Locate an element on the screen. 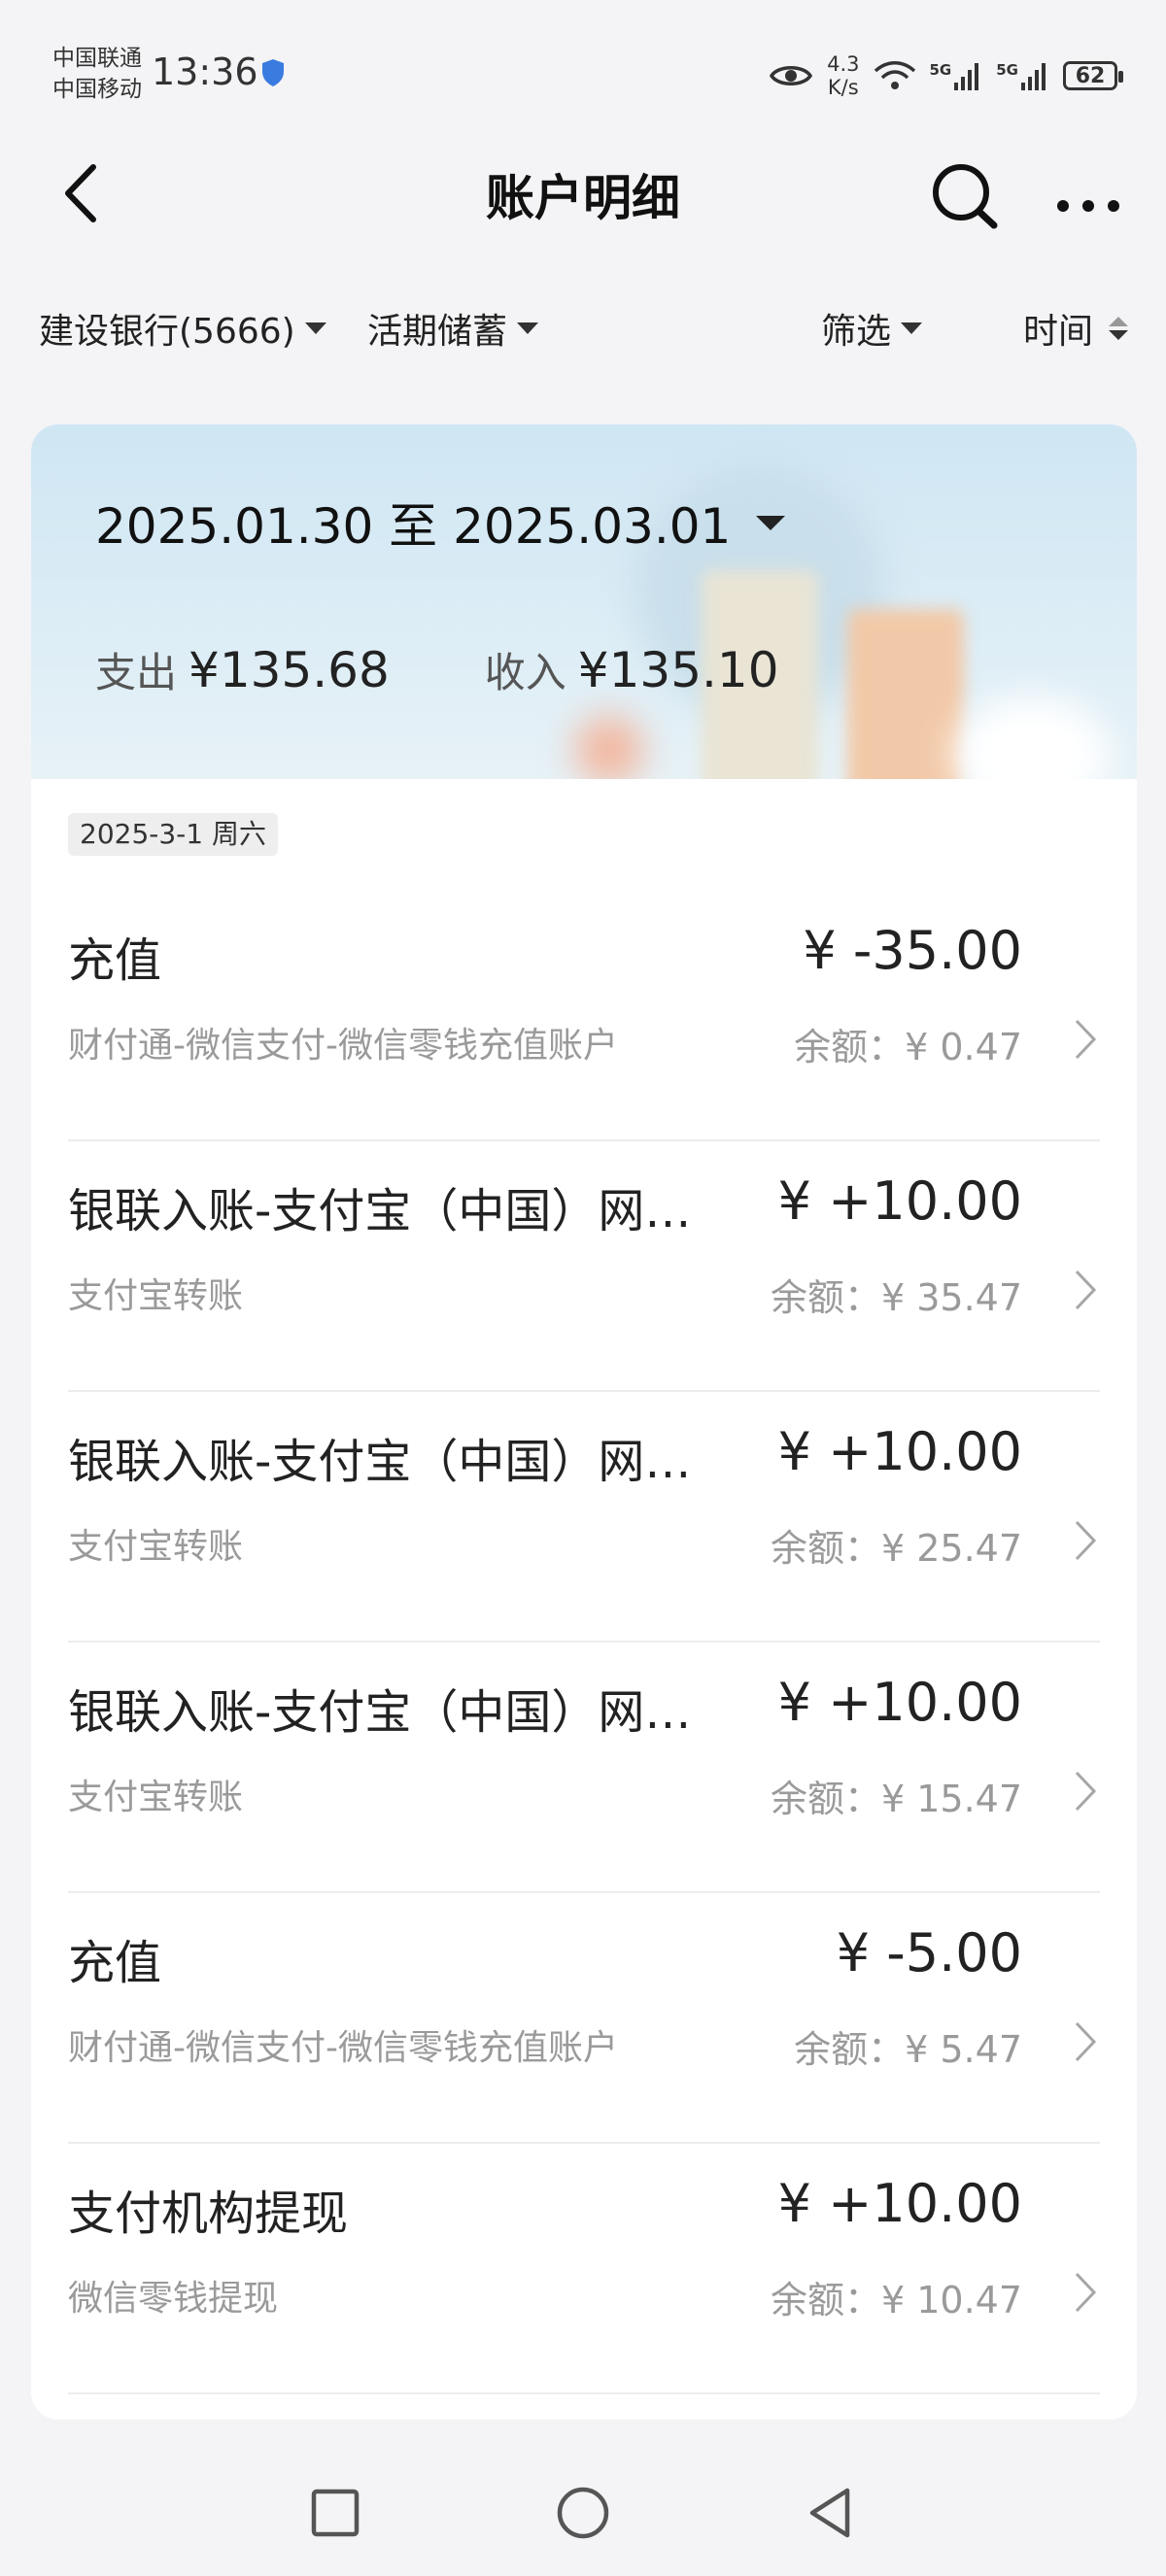  more-icon is located at coordinates (1088, 196).